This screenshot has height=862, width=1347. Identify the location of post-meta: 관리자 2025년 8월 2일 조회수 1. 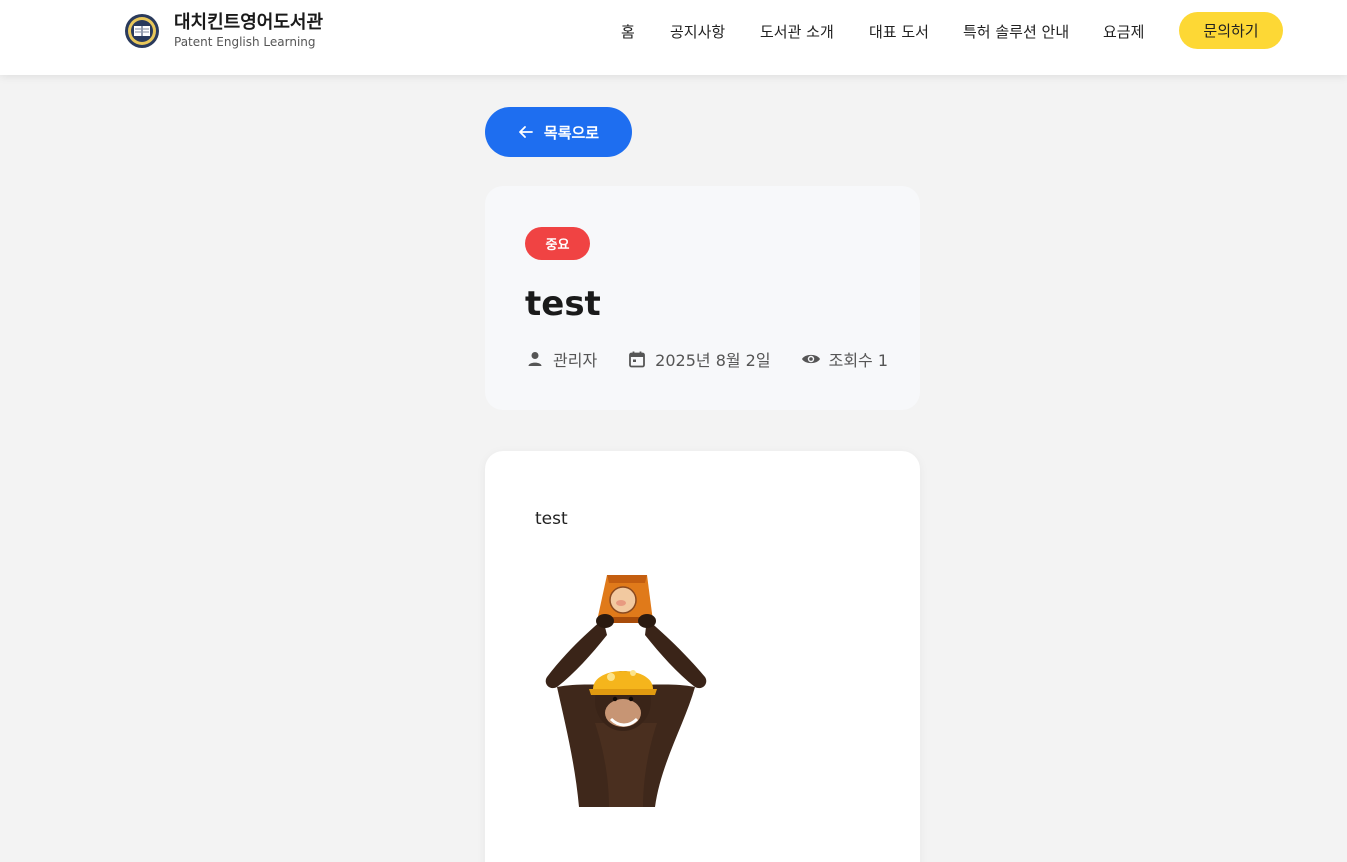
(706, 359).